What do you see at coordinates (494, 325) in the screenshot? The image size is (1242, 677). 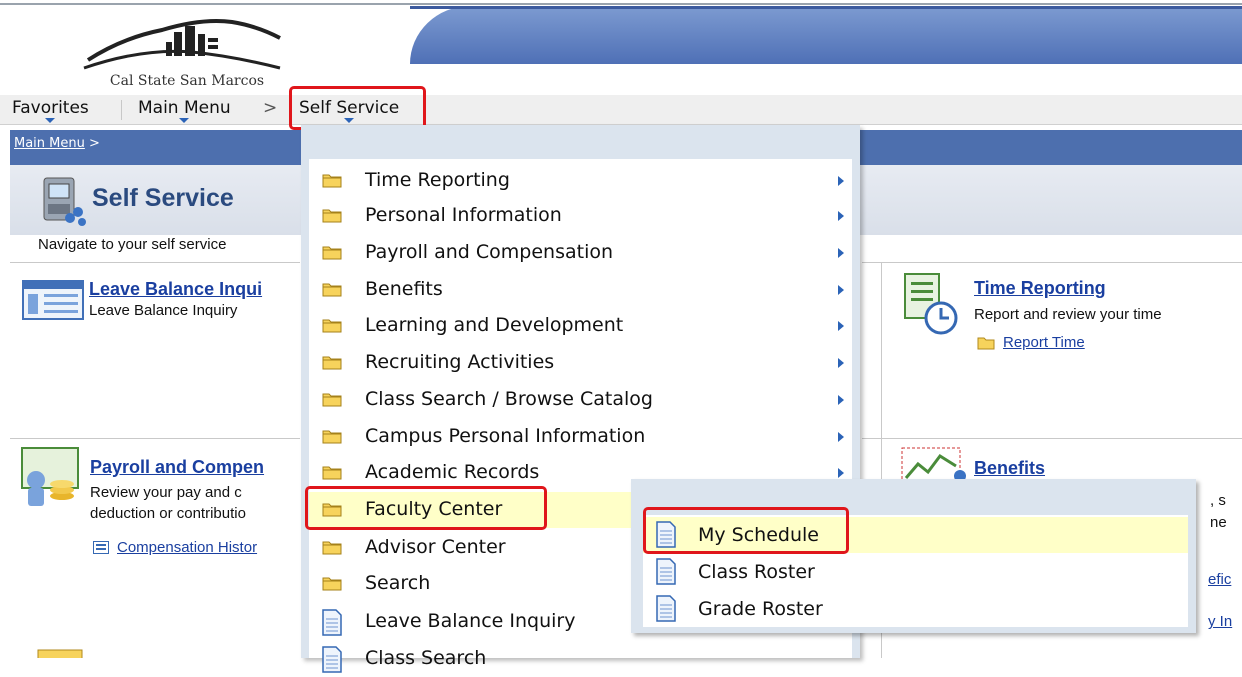 I see `menu-item-label: Learning and Development` at bounding box center [494, 325].